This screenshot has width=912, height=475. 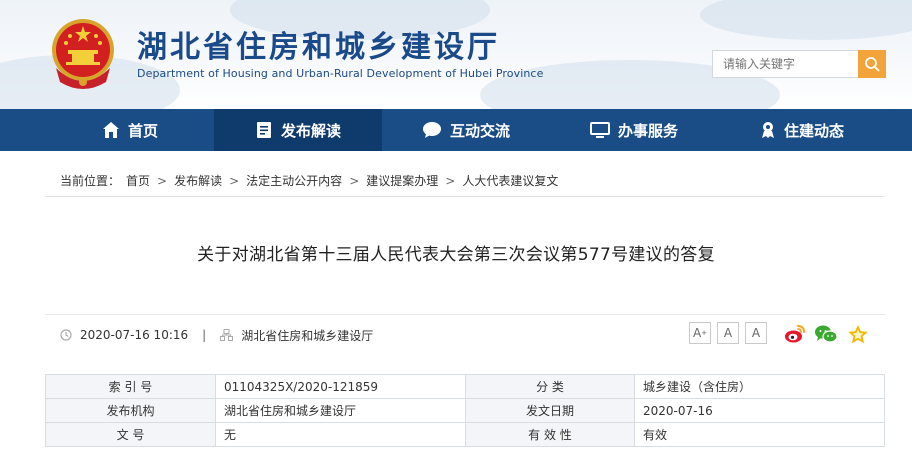 What do you see at coordinates (310, 130) in the screenshot?
I see `nav-item-label: 发布解读` at bounding box center [310, 130].